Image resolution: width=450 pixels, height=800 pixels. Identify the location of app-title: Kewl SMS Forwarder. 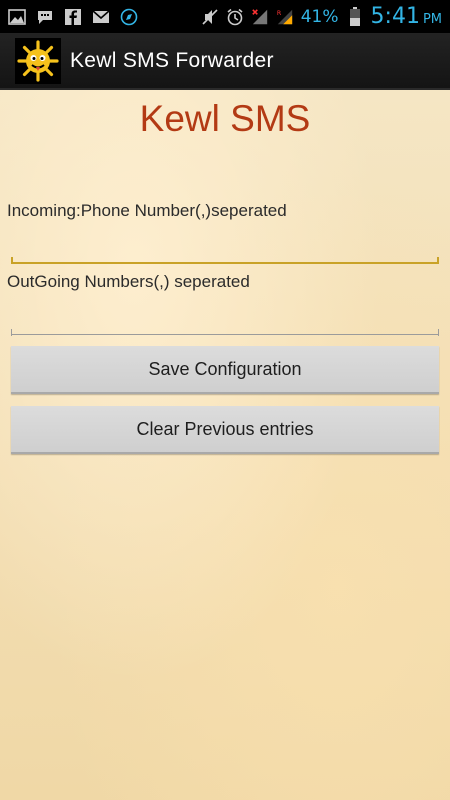
(172, 60).